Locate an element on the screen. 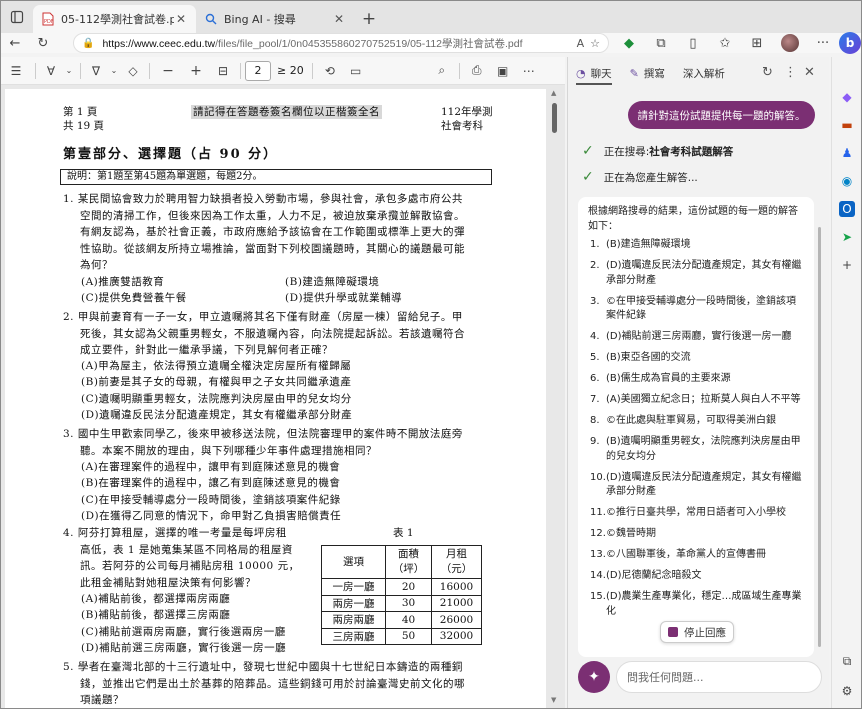 Image resolution: width=862 pixels, height=709 pixels. pdf-scrollbar: ▲ ▼ is located at coordinates (555, 396).